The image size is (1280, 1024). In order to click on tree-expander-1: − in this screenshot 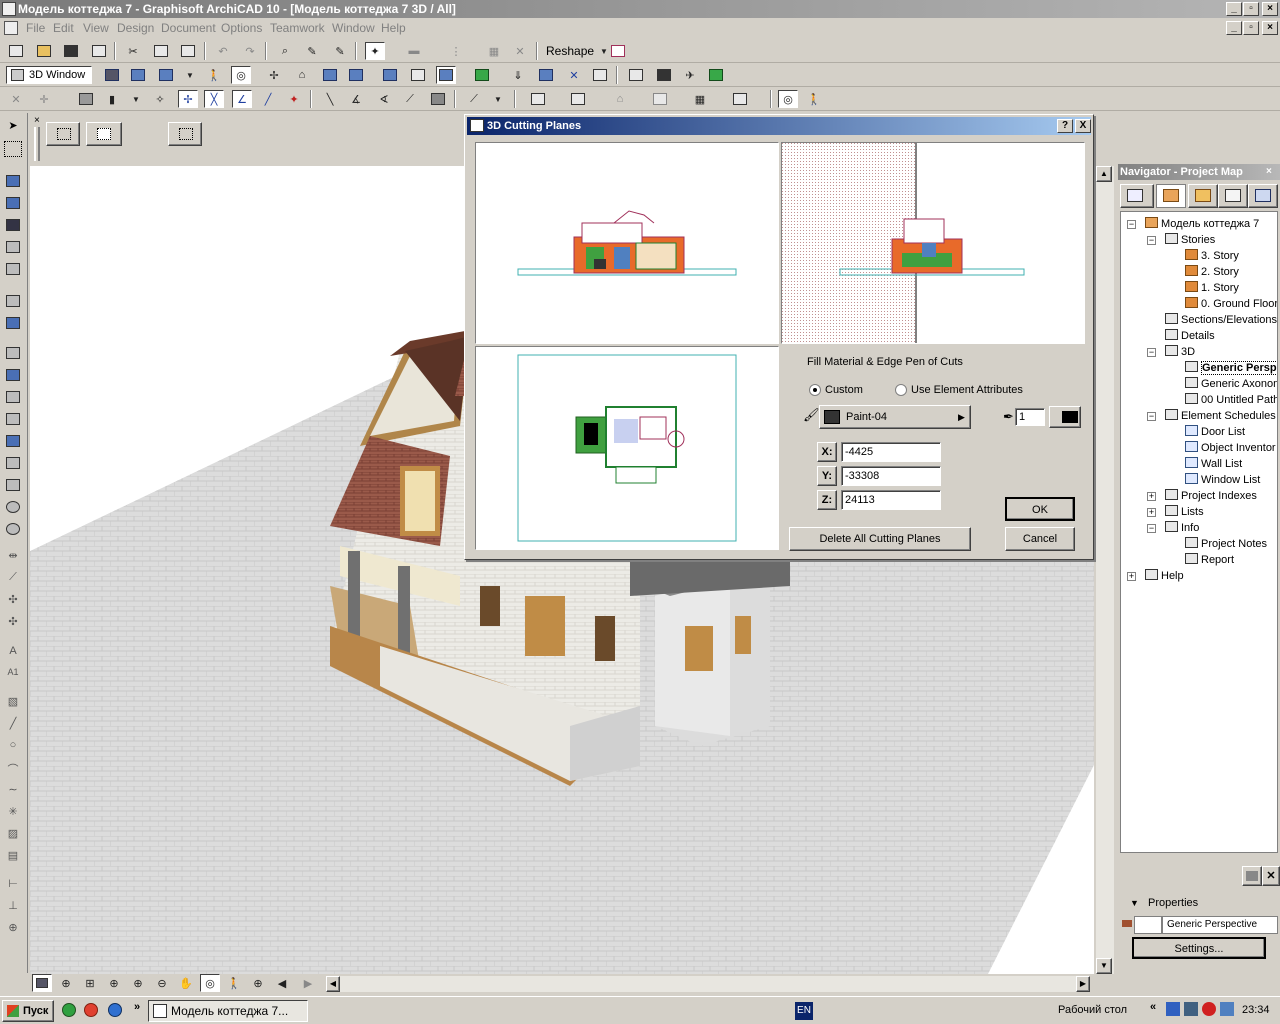, I will do `click(1151, 240)`.